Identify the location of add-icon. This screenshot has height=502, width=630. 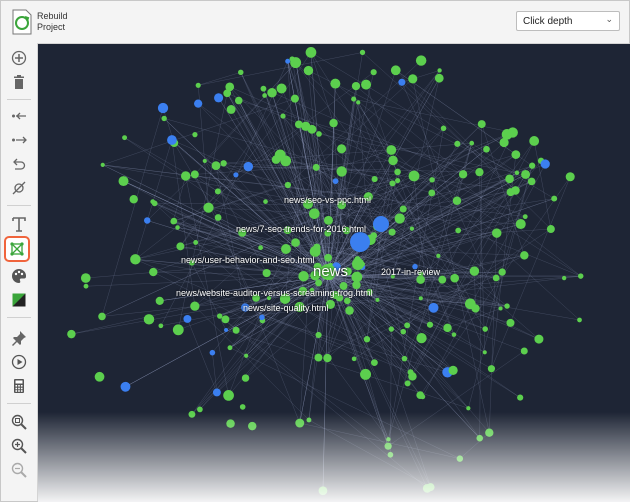
(19, 58).